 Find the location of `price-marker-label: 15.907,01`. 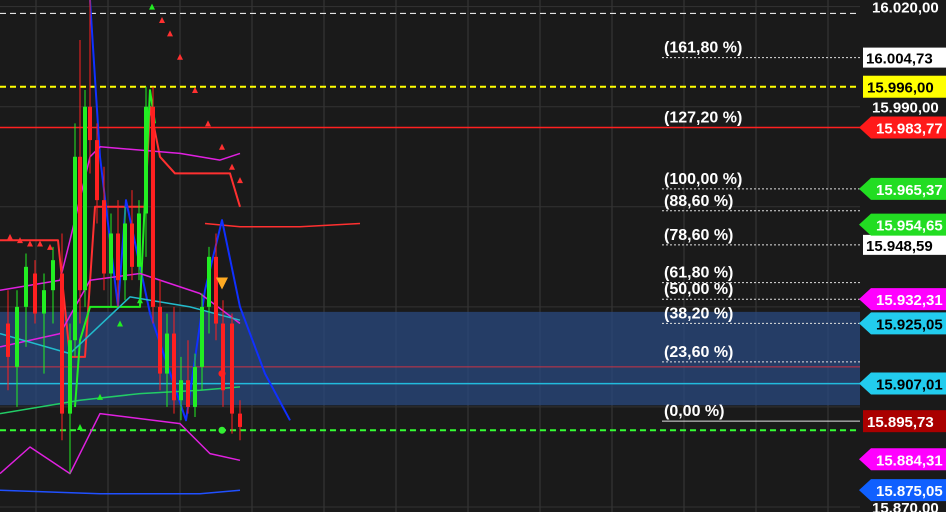

price-marker-label: 15.907,01 is located at coordinates (909, 385).